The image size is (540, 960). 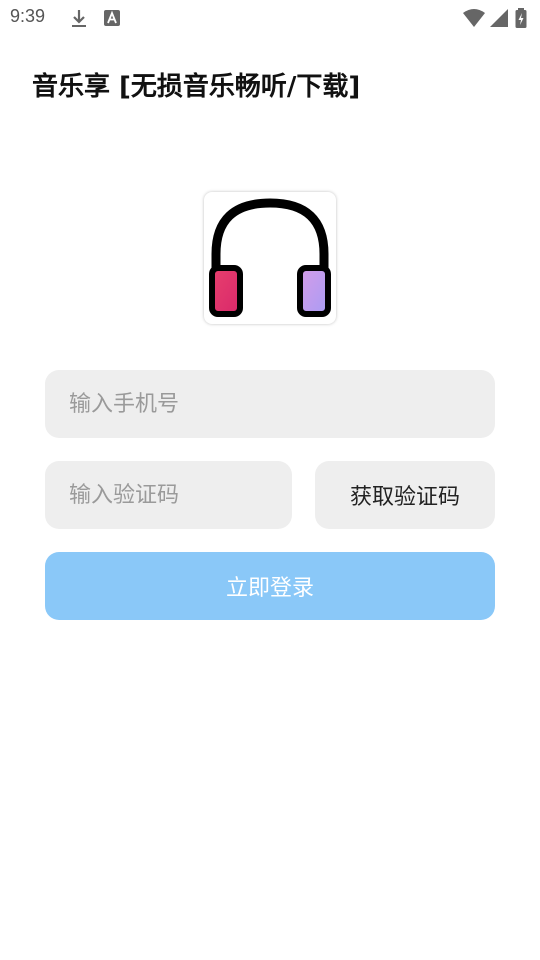 What do you see at coordinates (499, 18) in the screenshot?
I see `signal-icon` at bounding box center [499, 18].